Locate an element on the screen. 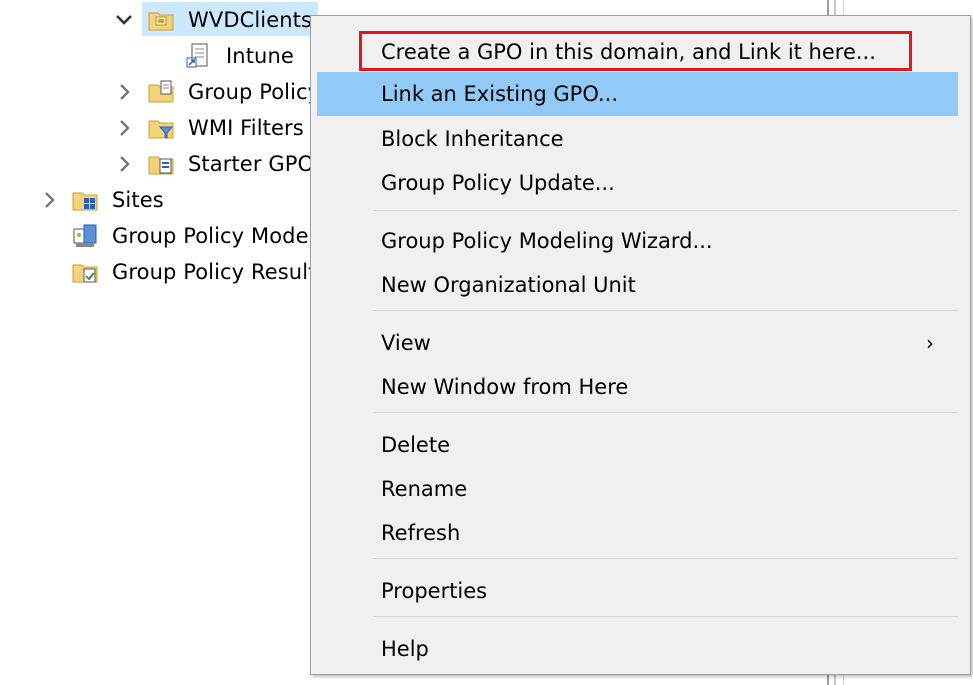 The image size is (973, 685). gpo-folder-icon is located at coordinates (161, 92).